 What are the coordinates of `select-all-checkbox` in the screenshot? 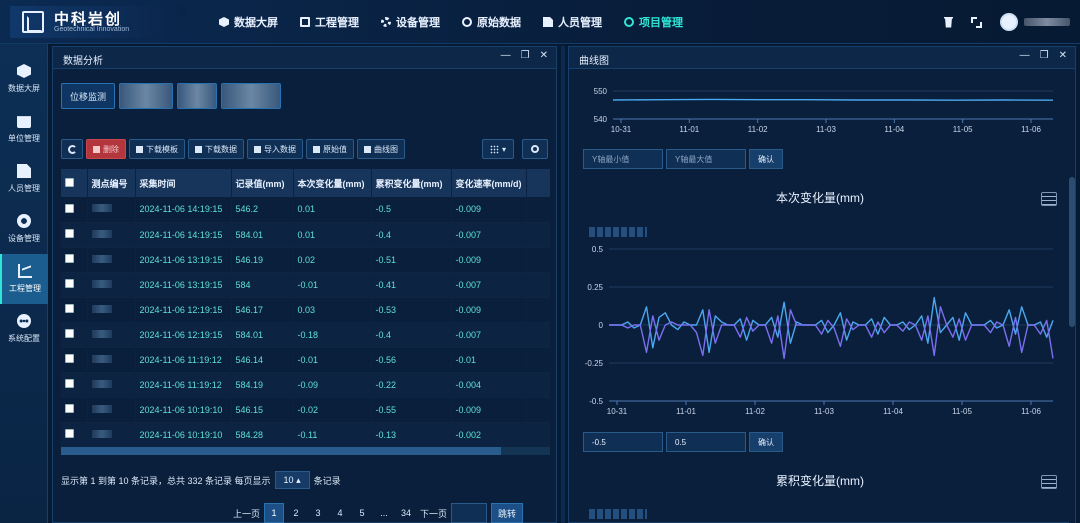 It's located at (69, 182).